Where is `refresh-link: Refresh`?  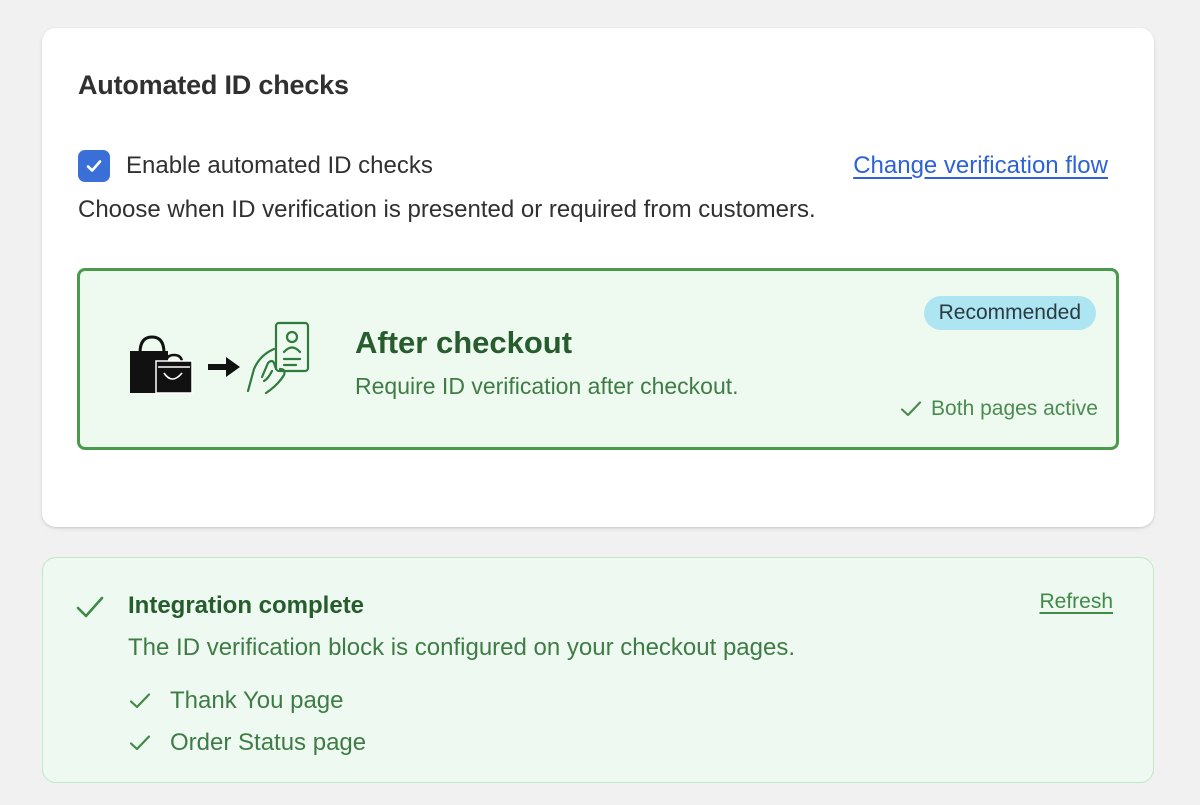 refresh-link: Refresh is located at coordinates (1076, 602).